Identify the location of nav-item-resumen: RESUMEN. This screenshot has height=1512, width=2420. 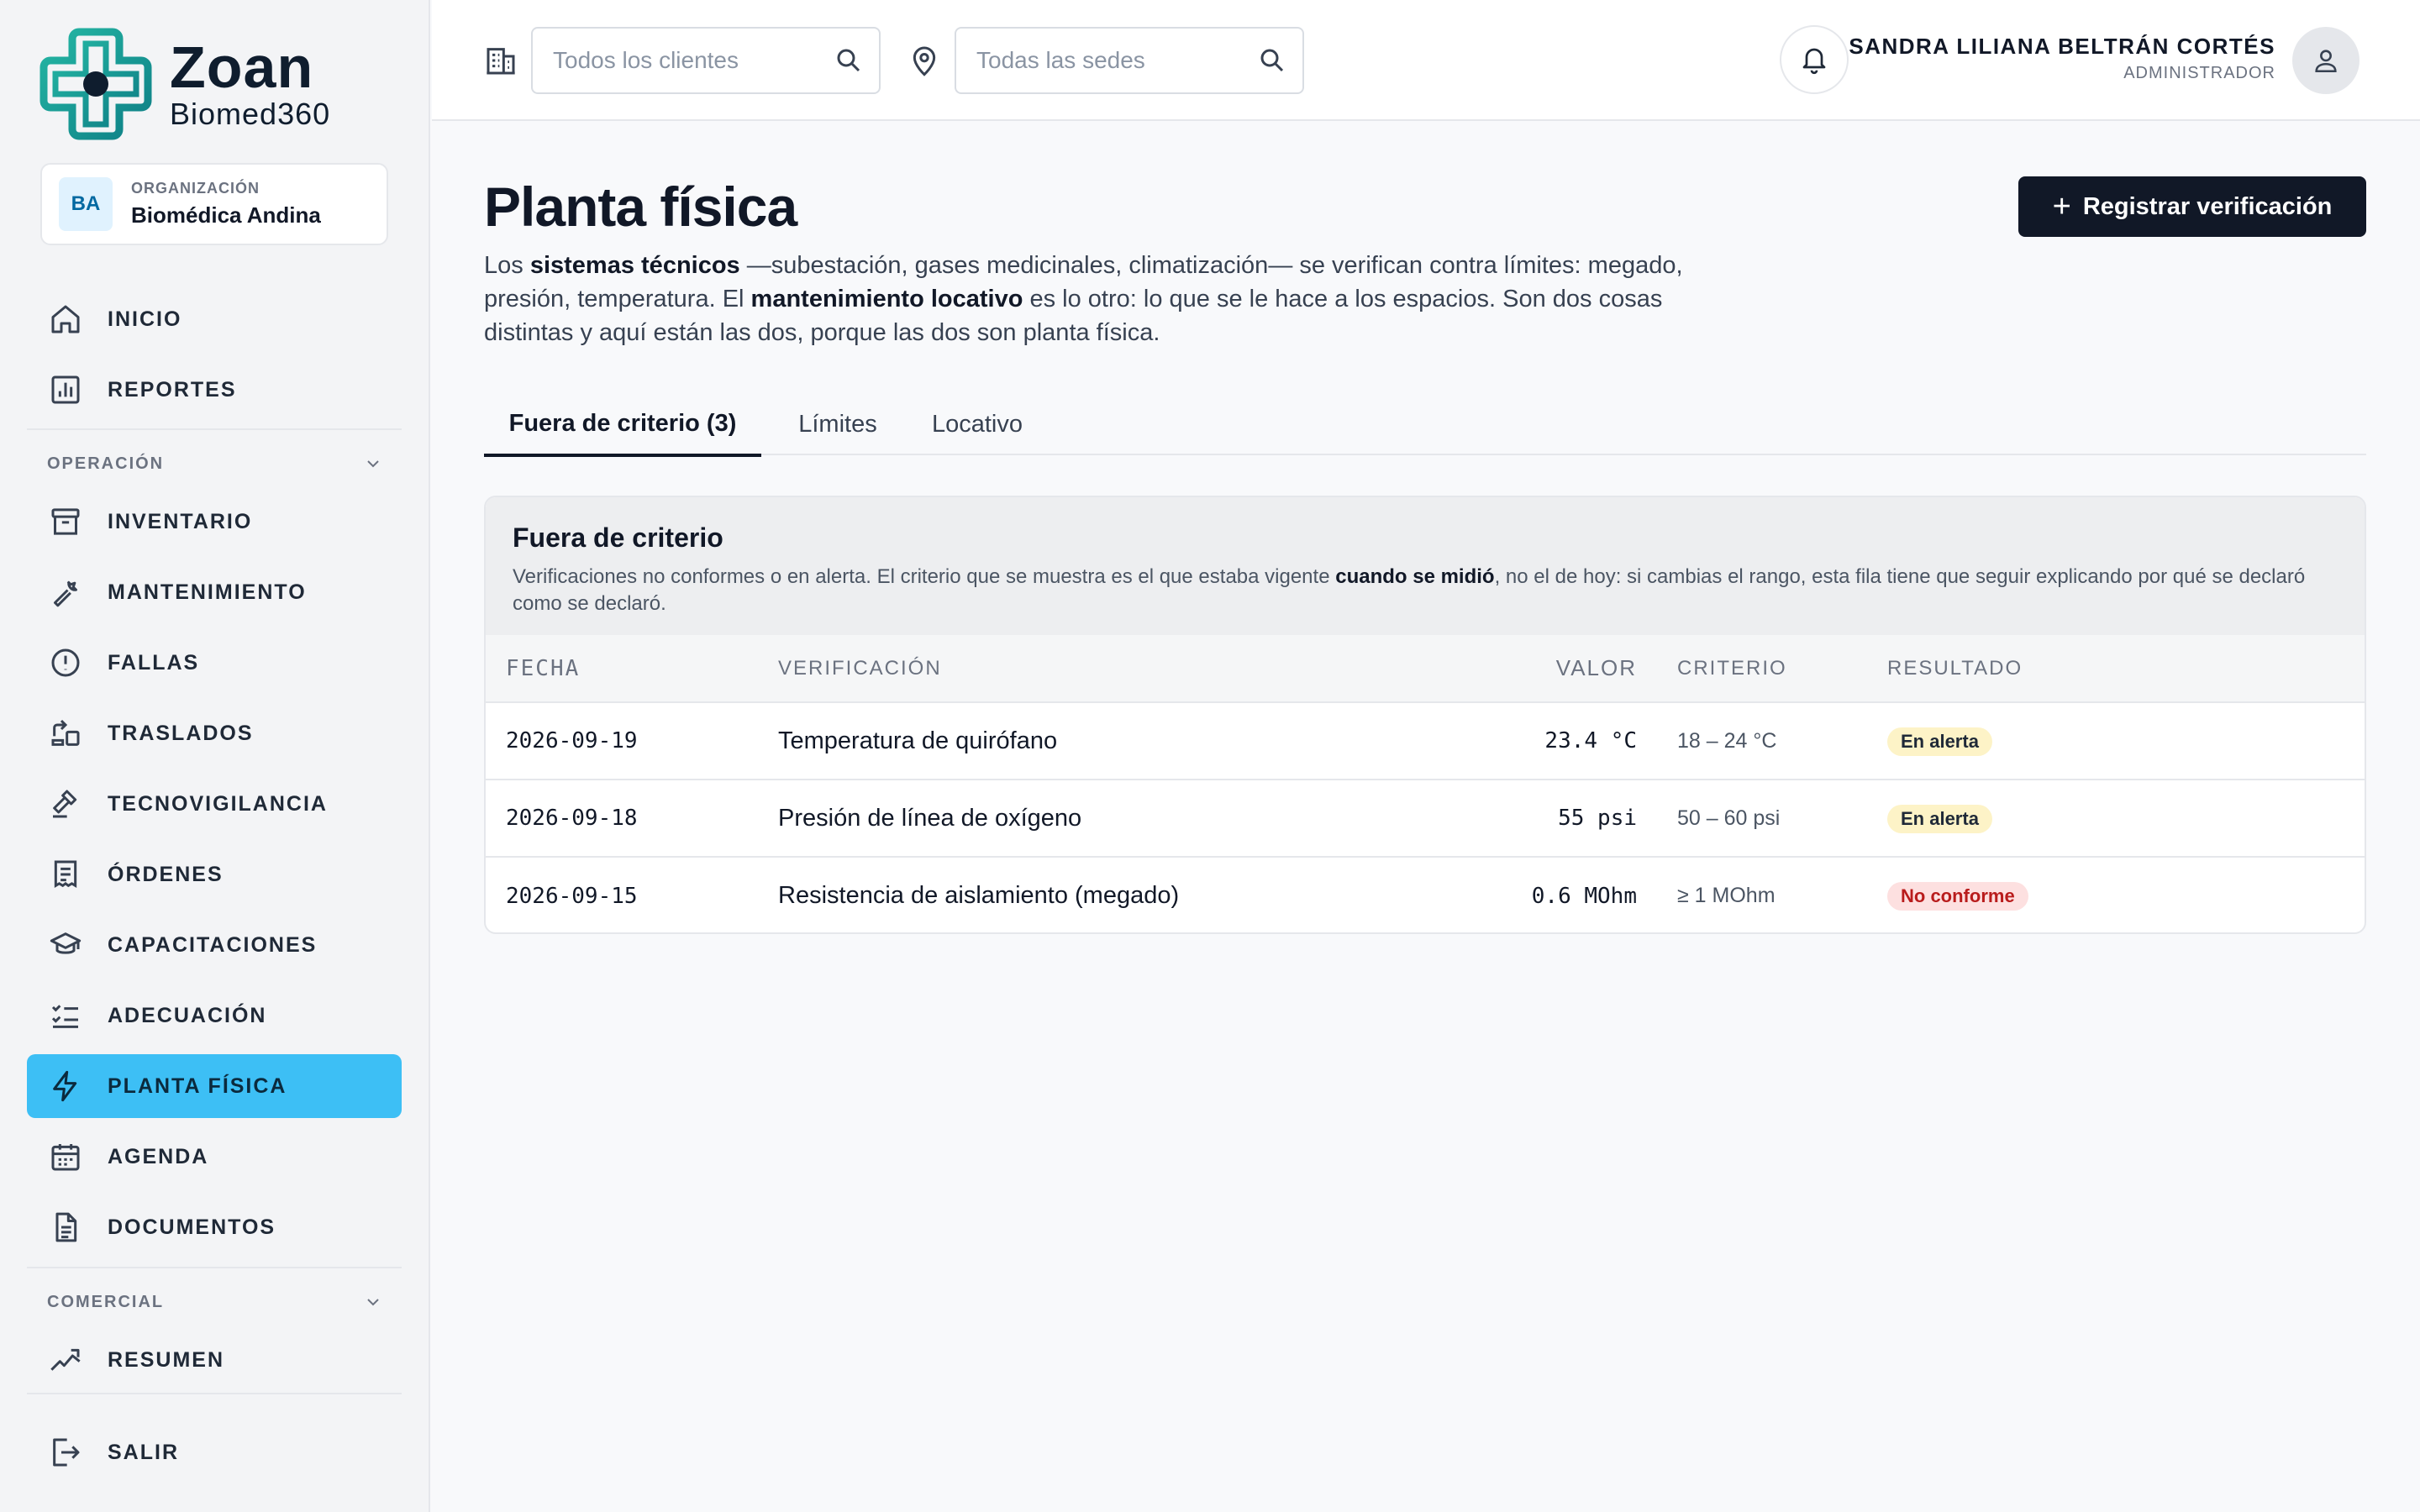
(214, 1360).